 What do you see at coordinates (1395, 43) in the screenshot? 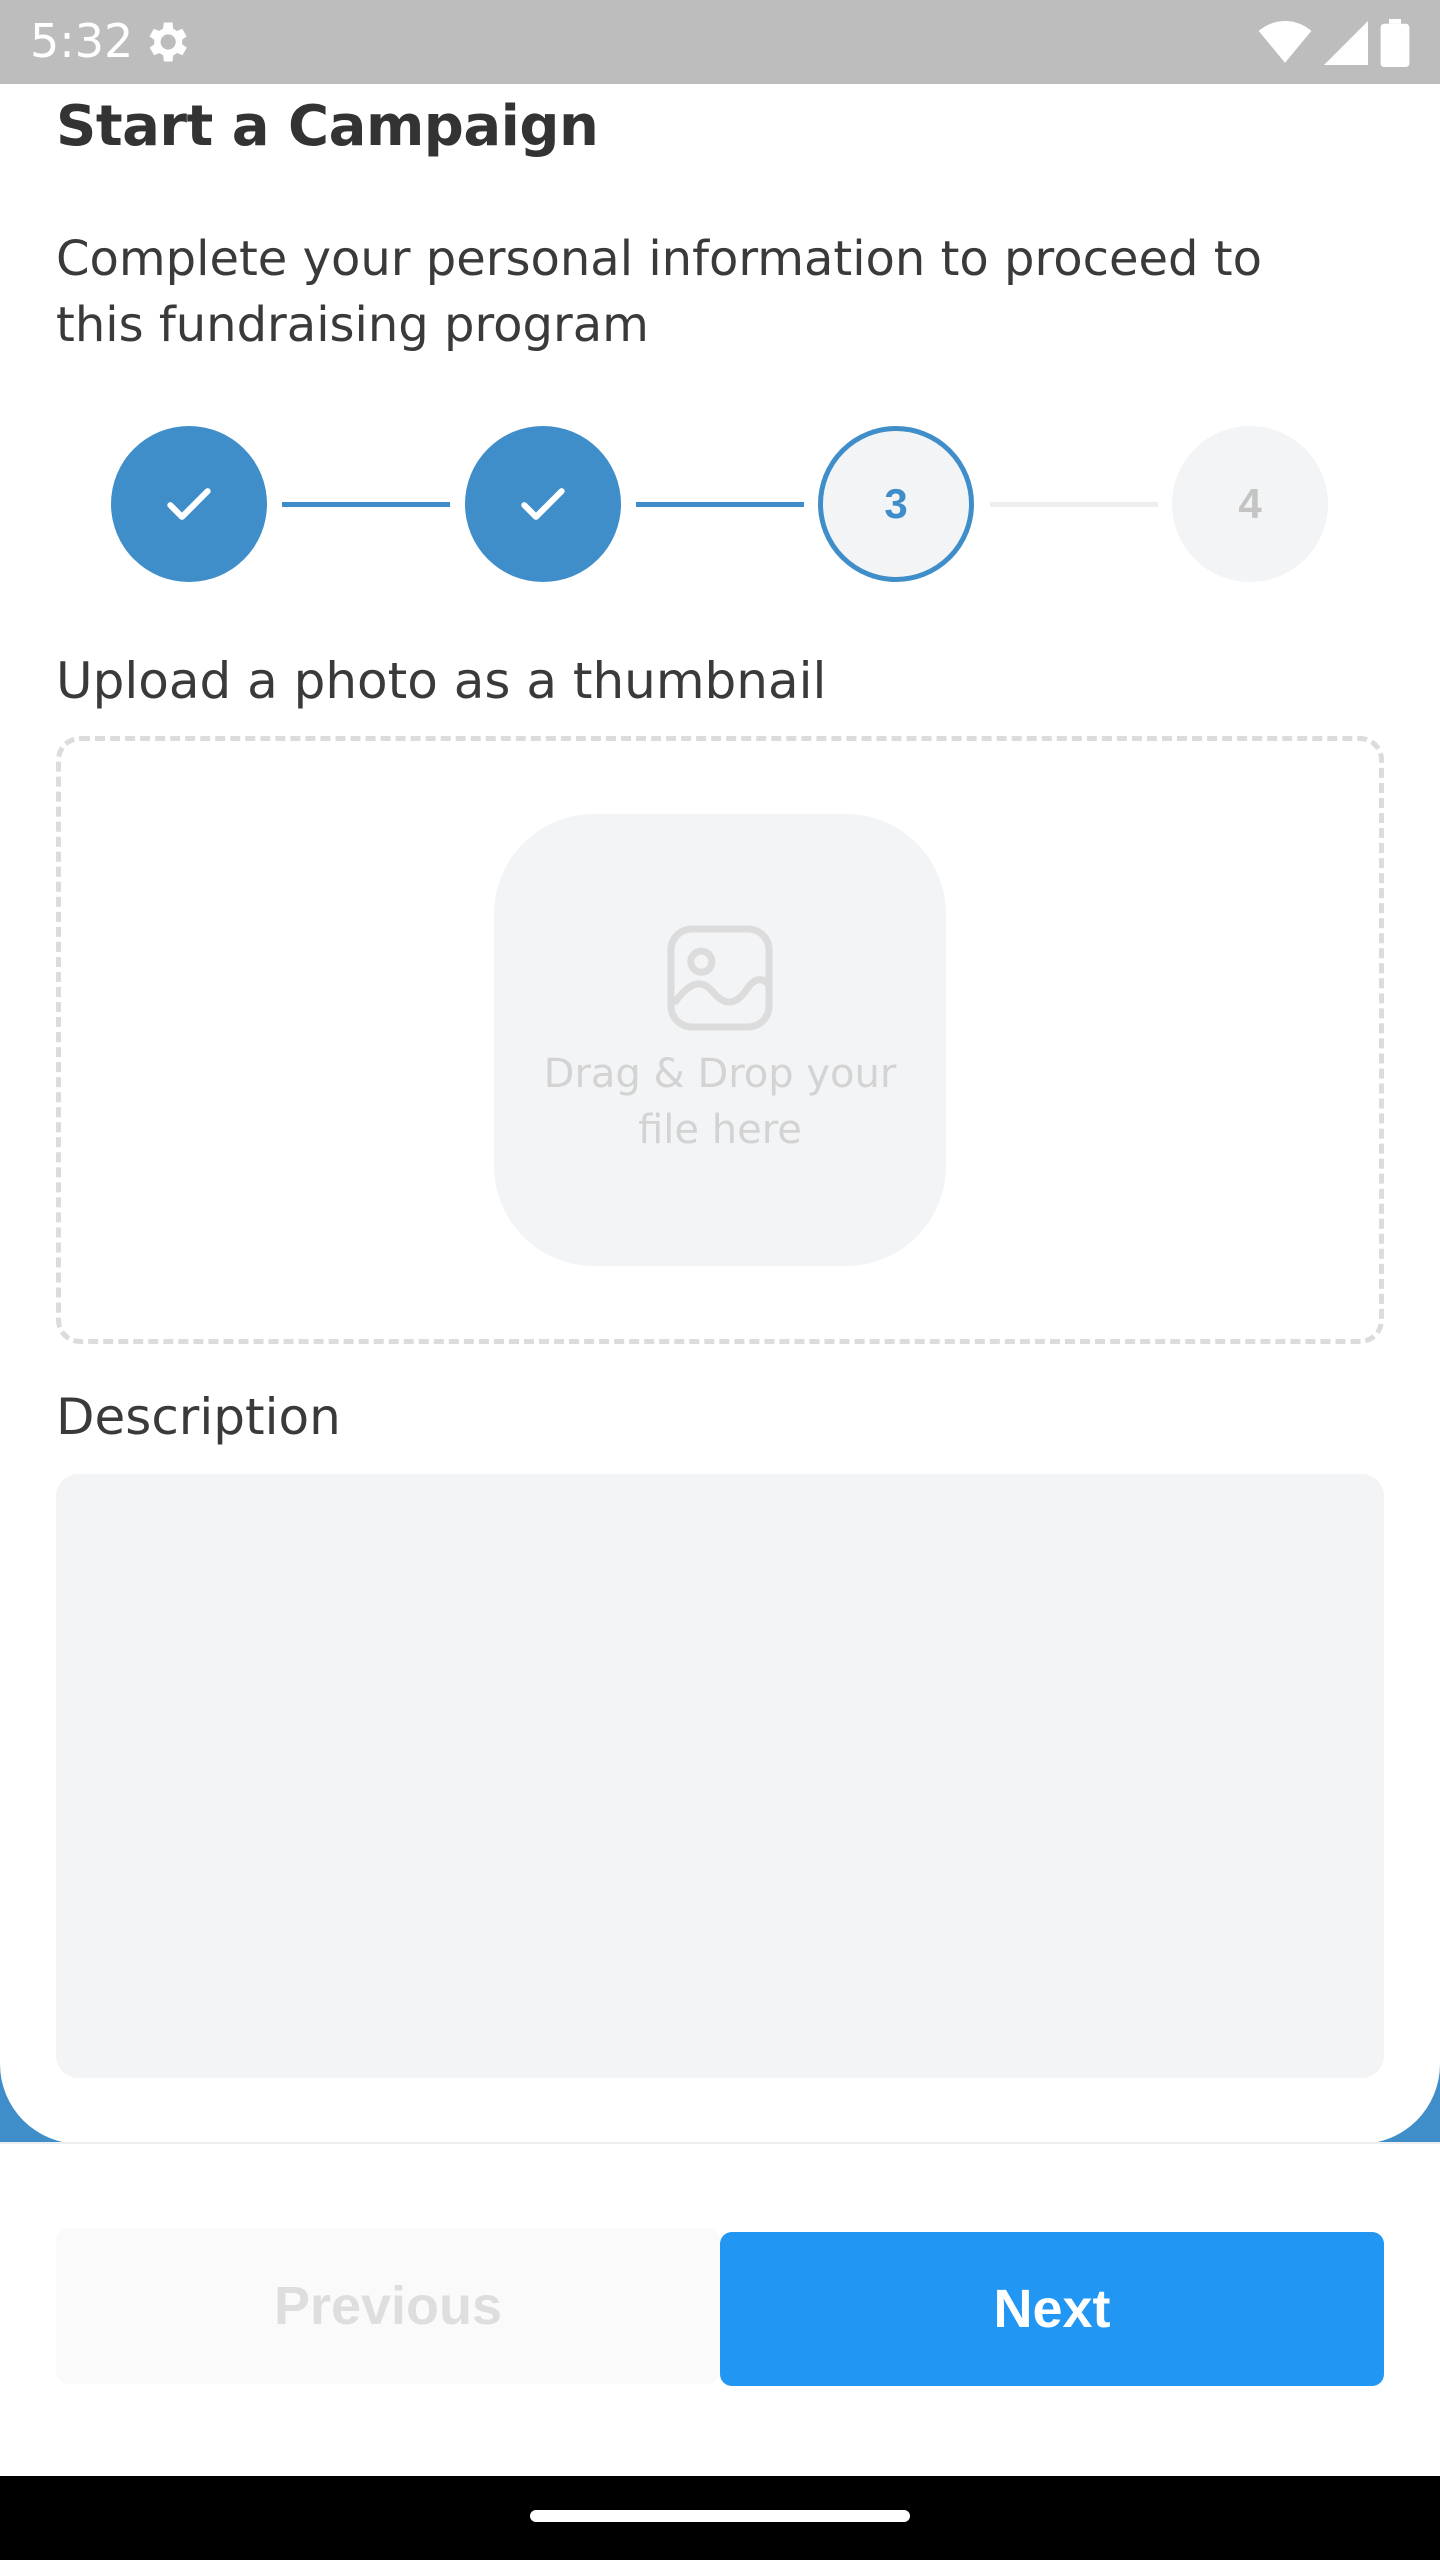
I see `battery-icon` at bounding box center [1395, 43].